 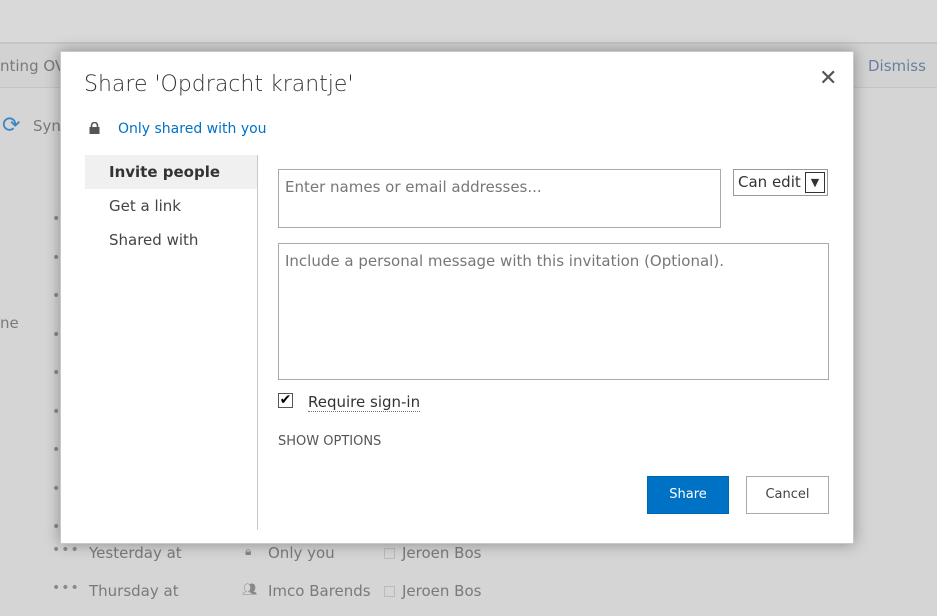 What do you see at coordinates (11, 125) in the screenshot?
I see `sync-icon: ⟳` at bounding box center [11, 125].